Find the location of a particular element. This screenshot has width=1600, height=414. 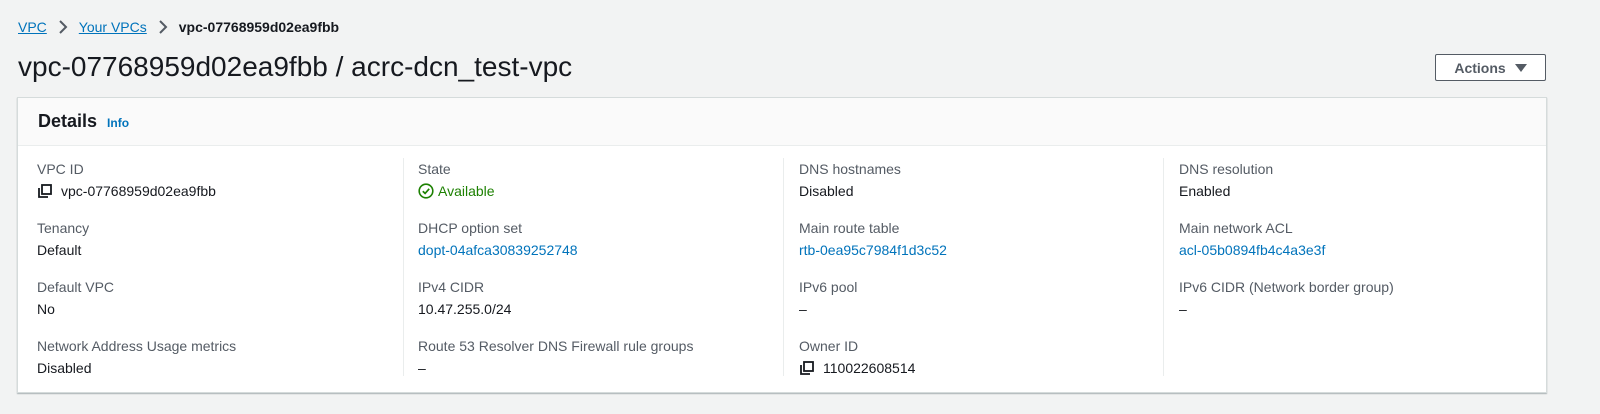

field-label: IPv6 CIDR (Network border group) is located at coordinates (1286, 287).